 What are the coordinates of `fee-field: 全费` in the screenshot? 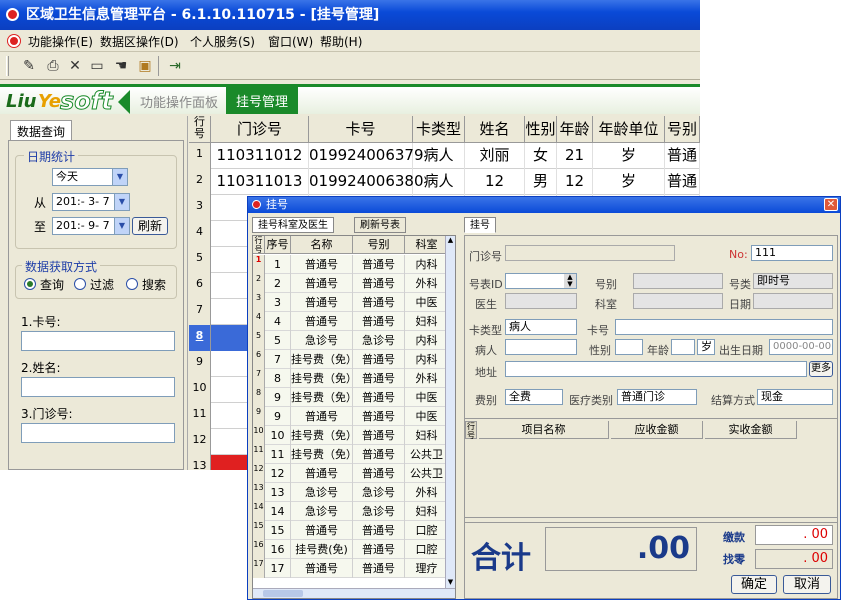 It's located at (534, 397).